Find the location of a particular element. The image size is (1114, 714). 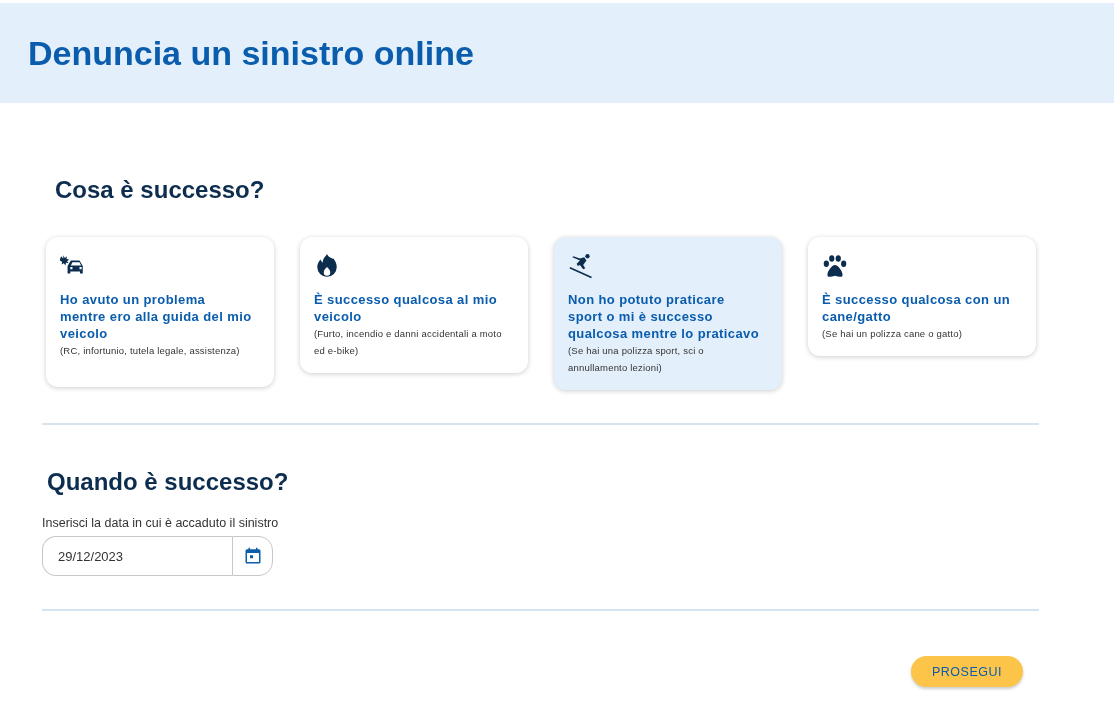

option-description: (Furto, incendio e danni accidentali a moto ed e-bike) is located at coordinates (408, 342).